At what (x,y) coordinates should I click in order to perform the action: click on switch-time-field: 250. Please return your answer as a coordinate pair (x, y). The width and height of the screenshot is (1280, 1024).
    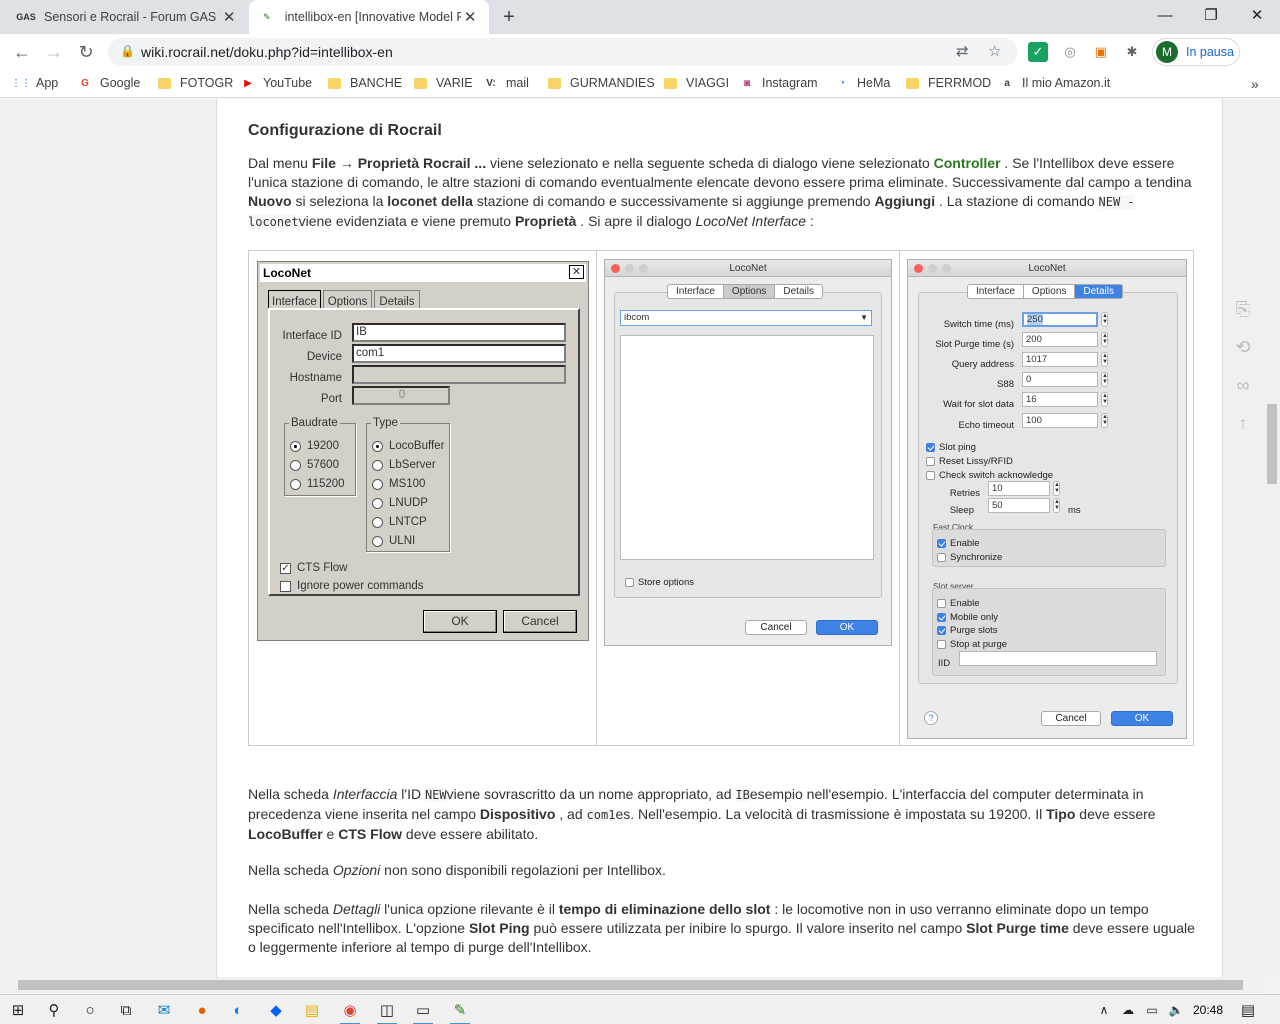
    Looking at the image, I should click on (1060, 319).